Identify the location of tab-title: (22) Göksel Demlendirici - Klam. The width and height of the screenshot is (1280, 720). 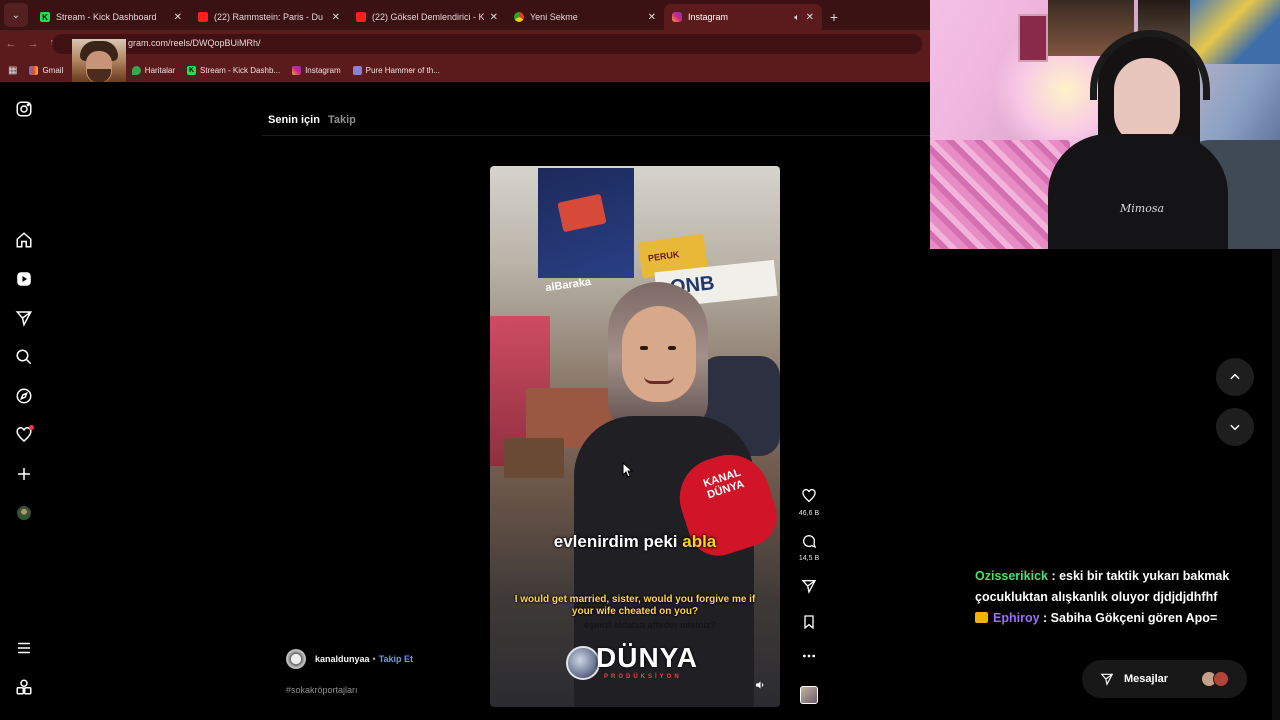
(428, 17).